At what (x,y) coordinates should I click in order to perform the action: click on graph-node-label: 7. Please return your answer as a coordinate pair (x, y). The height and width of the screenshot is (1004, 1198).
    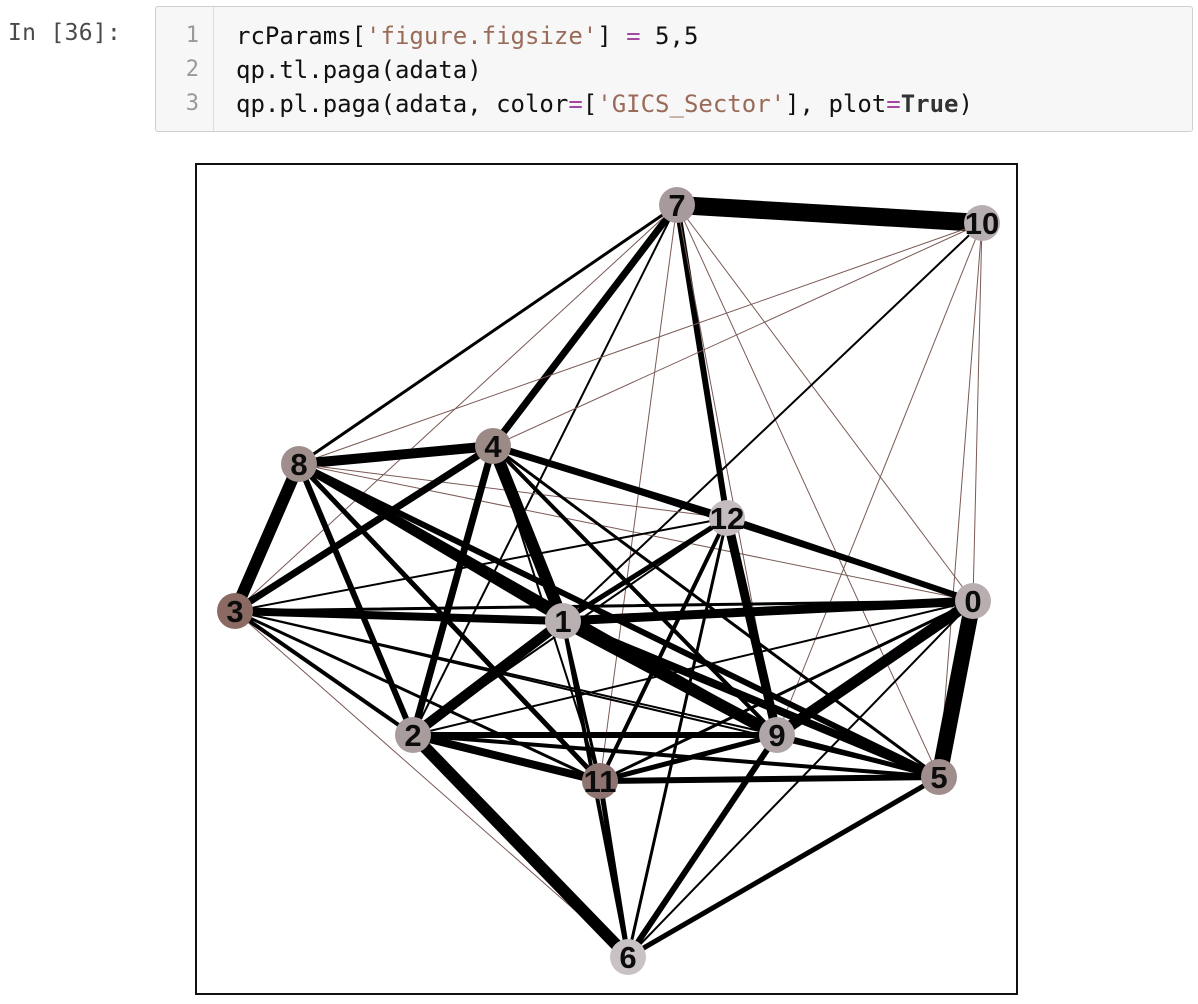
    Looking at the image, I should click on (676, 205).